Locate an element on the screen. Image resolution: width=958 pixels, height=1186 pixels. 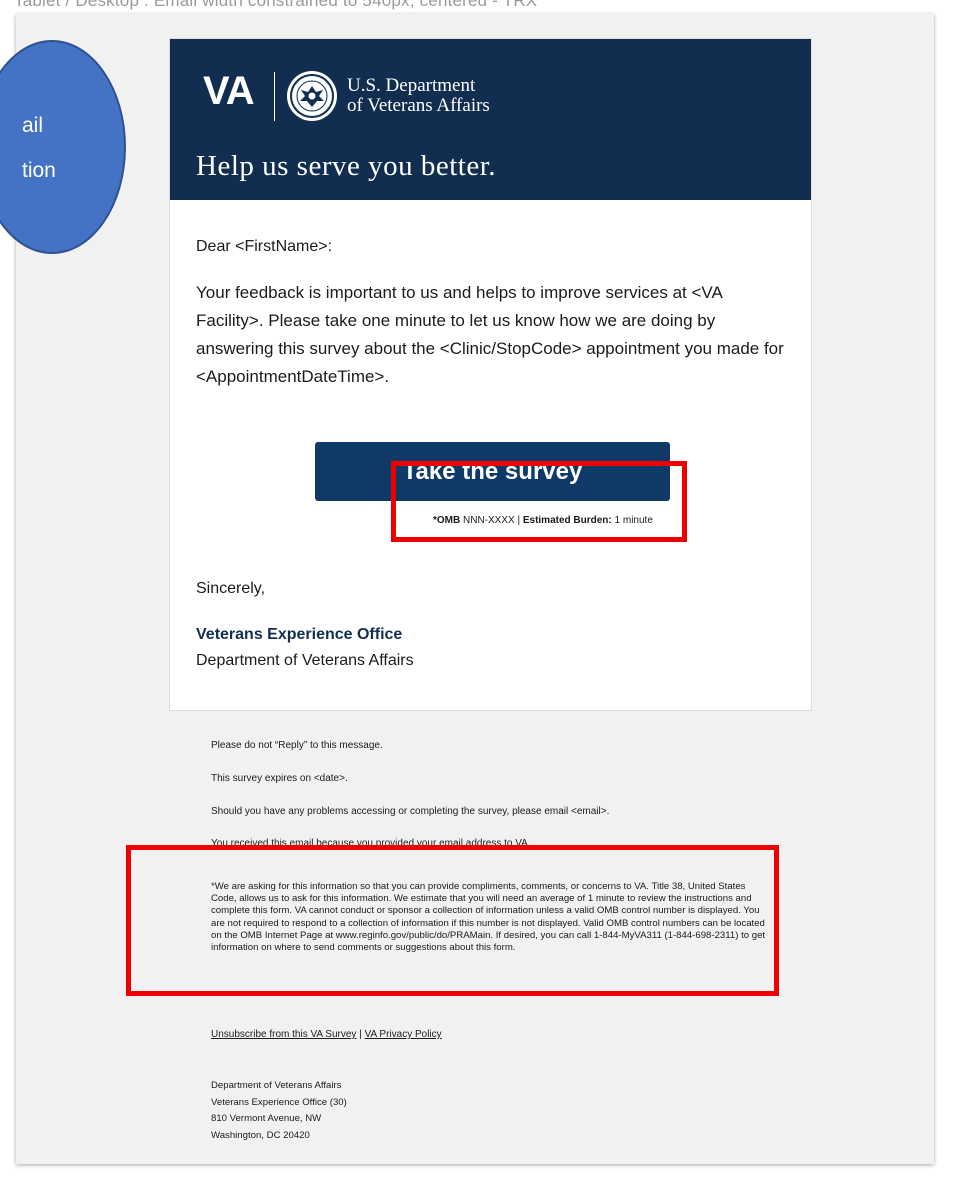
va-seal-icon is located at coordinates (312, 96).